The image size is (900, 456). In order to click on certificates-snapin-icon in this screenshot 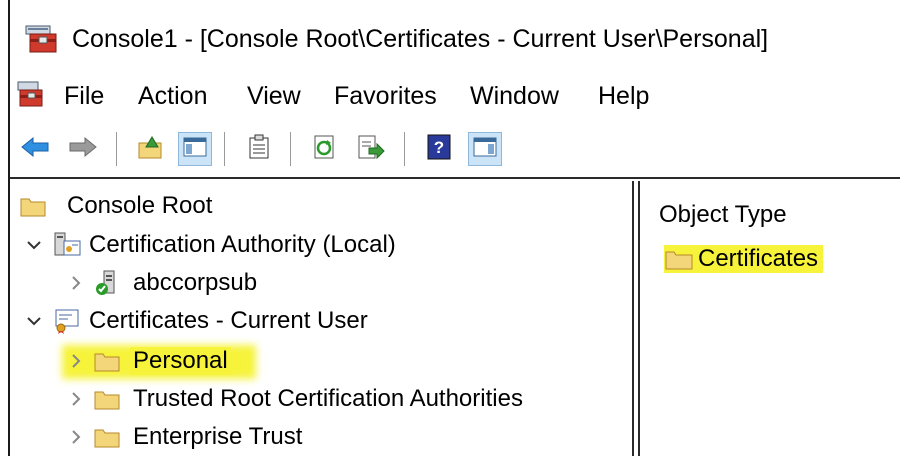, I will do `click(67, 321)`.